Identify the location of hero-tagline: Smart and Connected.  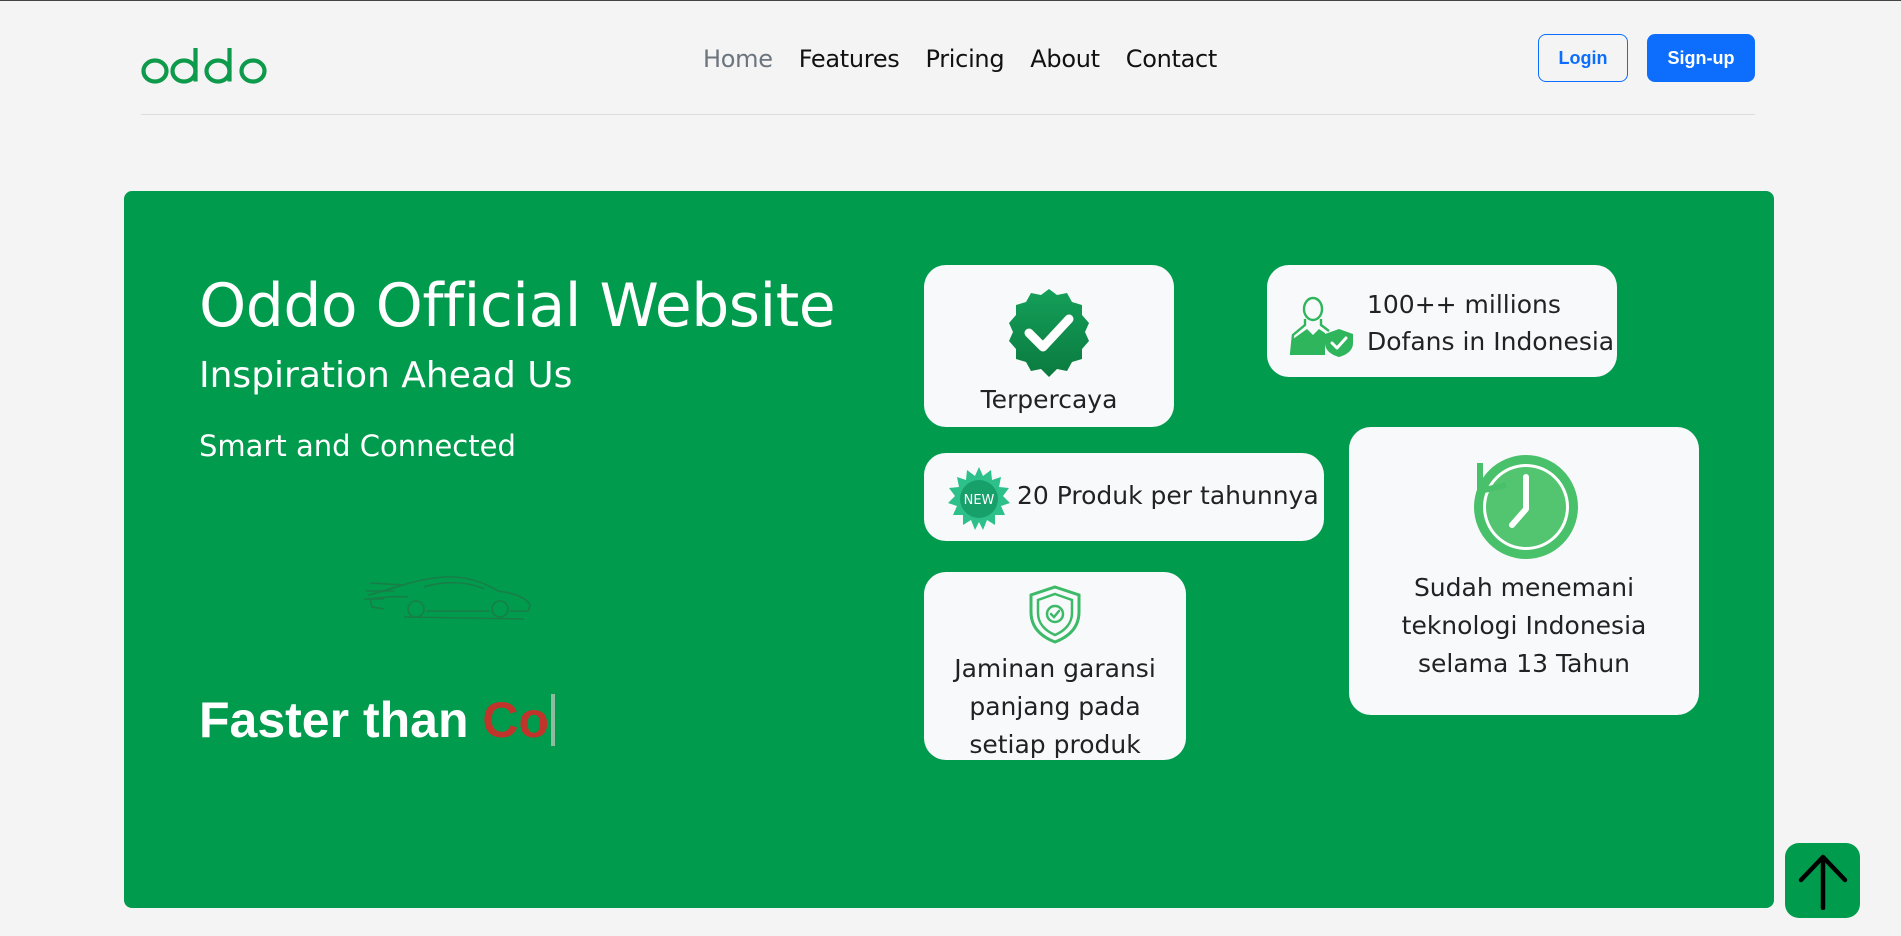
(357, 446).